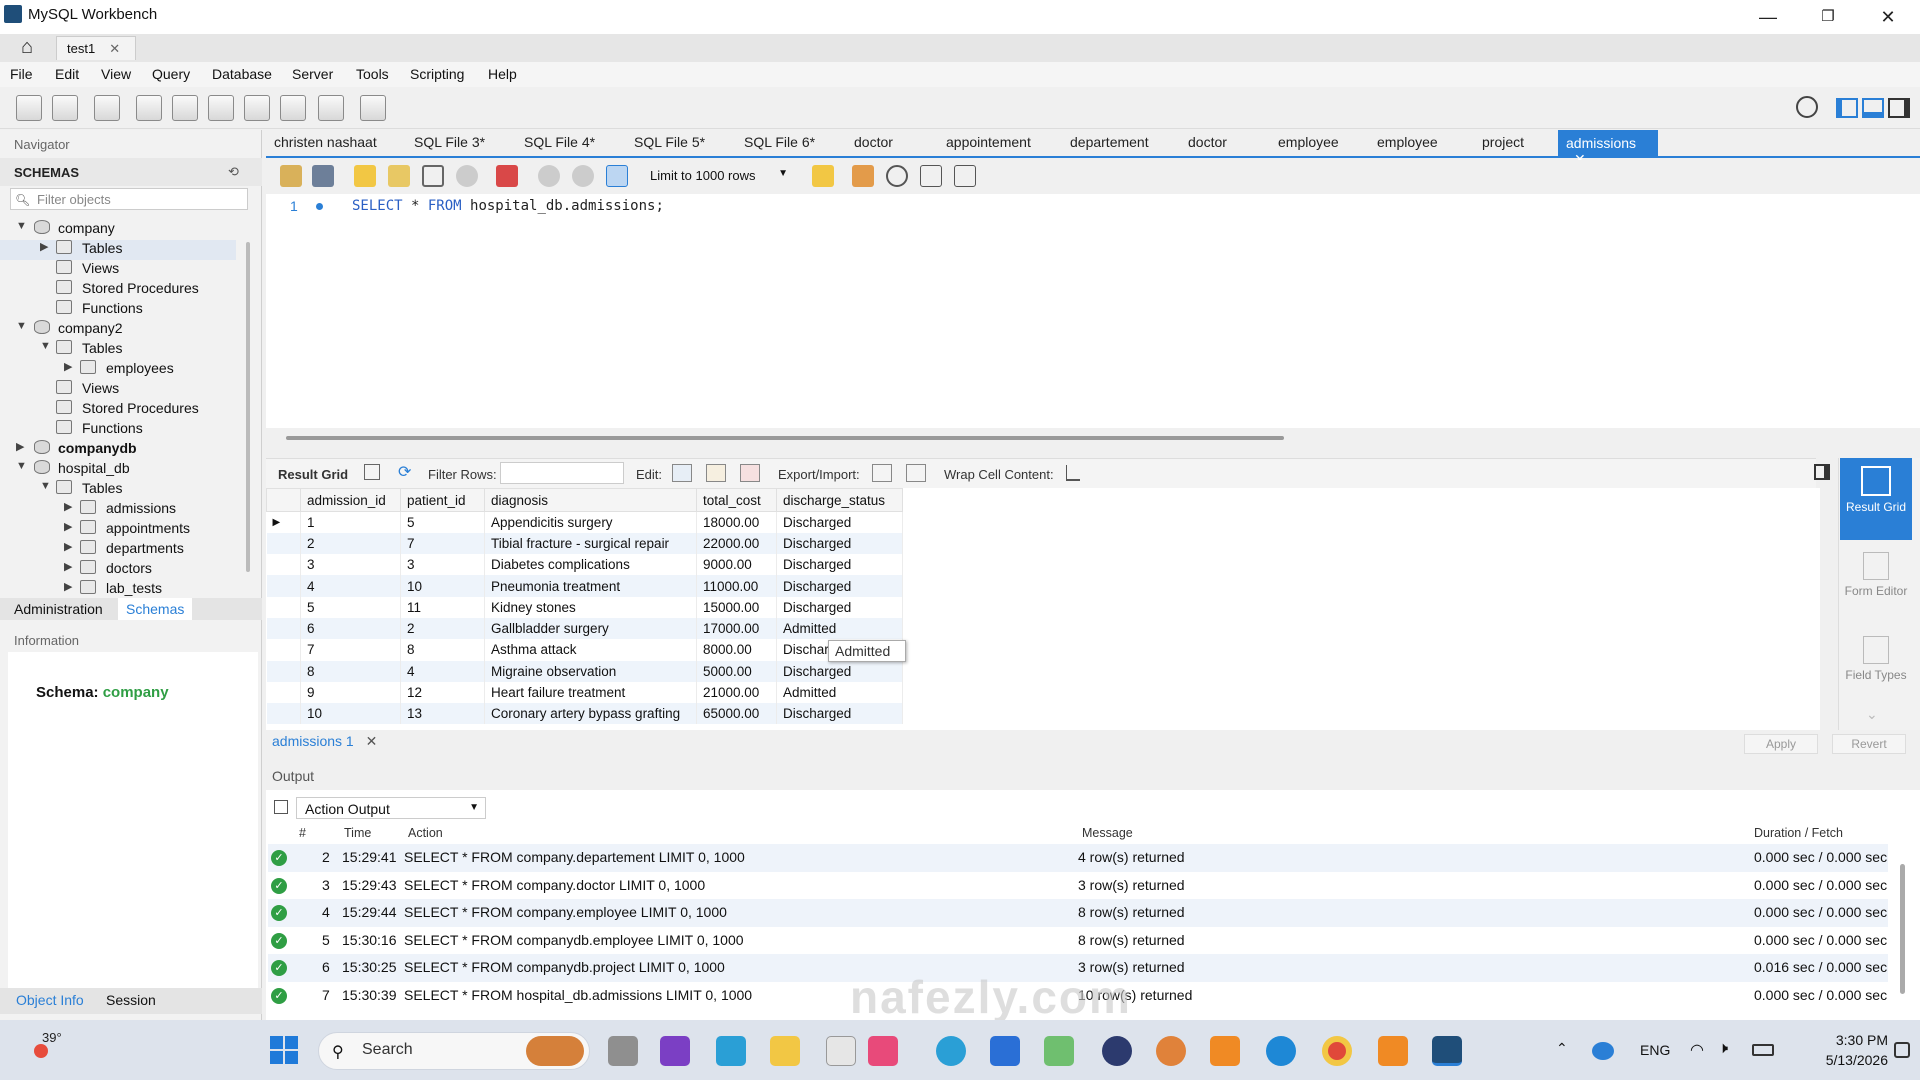  Describe the element at coordinates (736, 650) in the screenshot. I see `cell: 8000.00` at that location.